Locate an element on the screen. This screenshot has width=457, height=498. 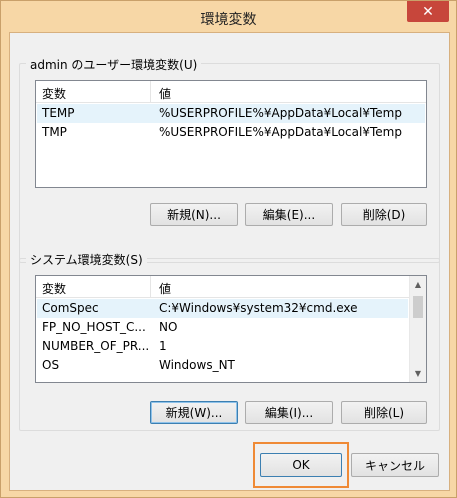
list-item: TMP %USERPROFILE%¥AppData¥Local¥Temp is located at coordinates (231, 132).